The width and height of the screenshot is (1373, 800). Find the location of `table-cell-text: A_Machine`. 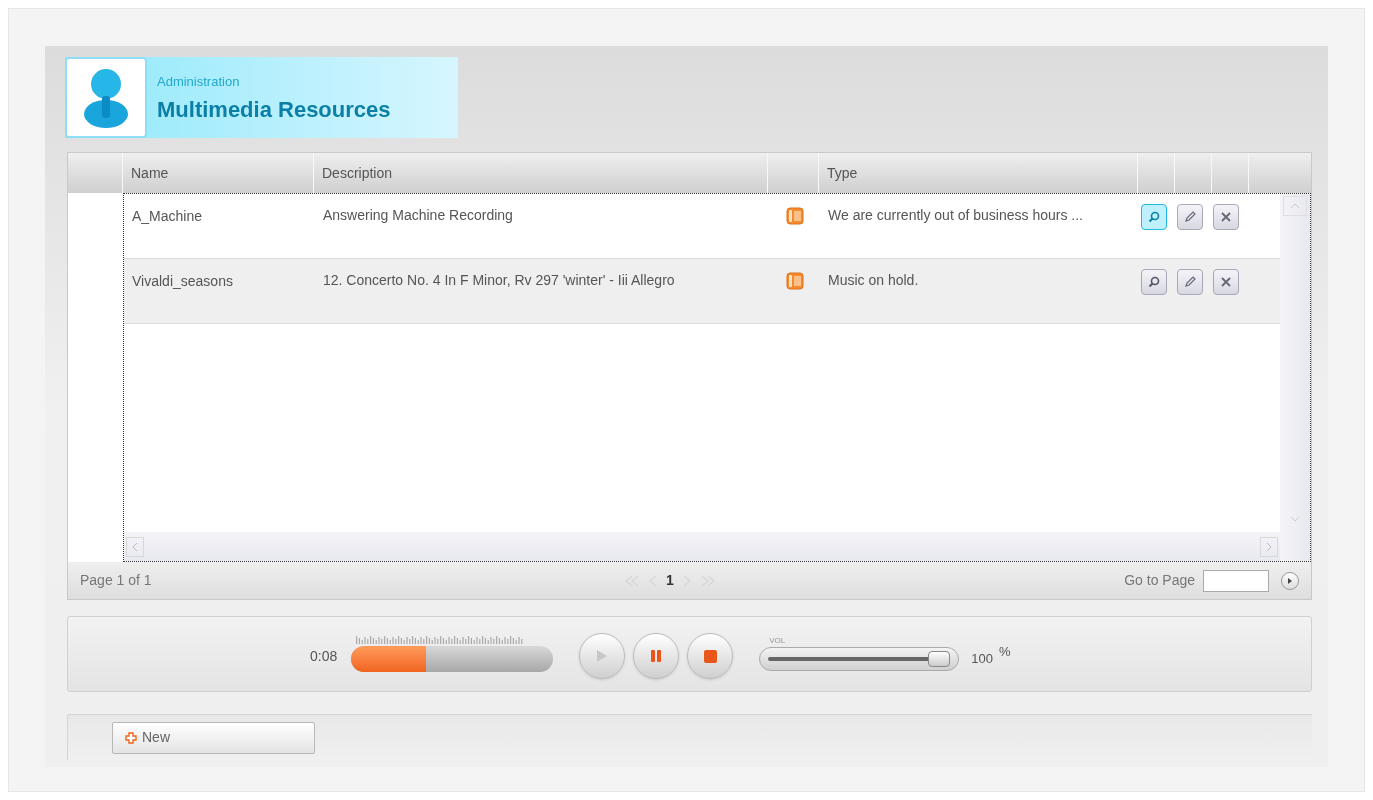

table-cell-text: A_Machine is located at coordinates (167, 216).